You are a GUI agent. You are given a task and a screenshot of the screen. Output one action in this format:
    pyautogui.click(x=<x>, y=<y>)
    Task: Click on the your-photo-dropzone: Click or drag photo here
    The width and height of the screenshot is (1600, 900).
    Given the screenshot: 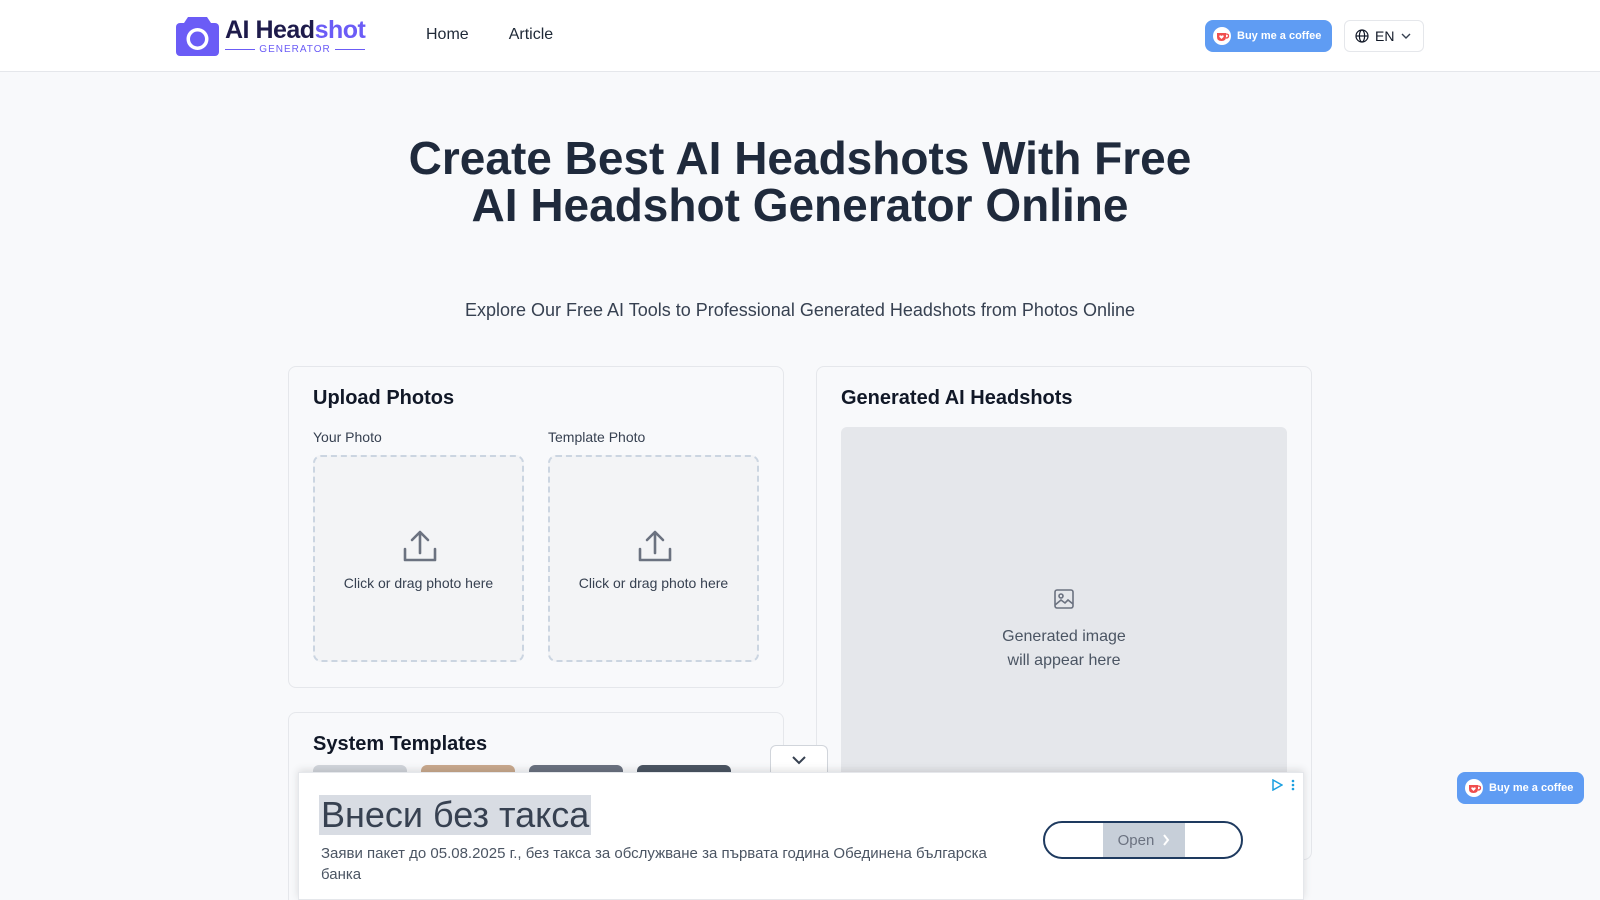 What is the action you would take?
    pyautogui.click(x=418, y=558)
    